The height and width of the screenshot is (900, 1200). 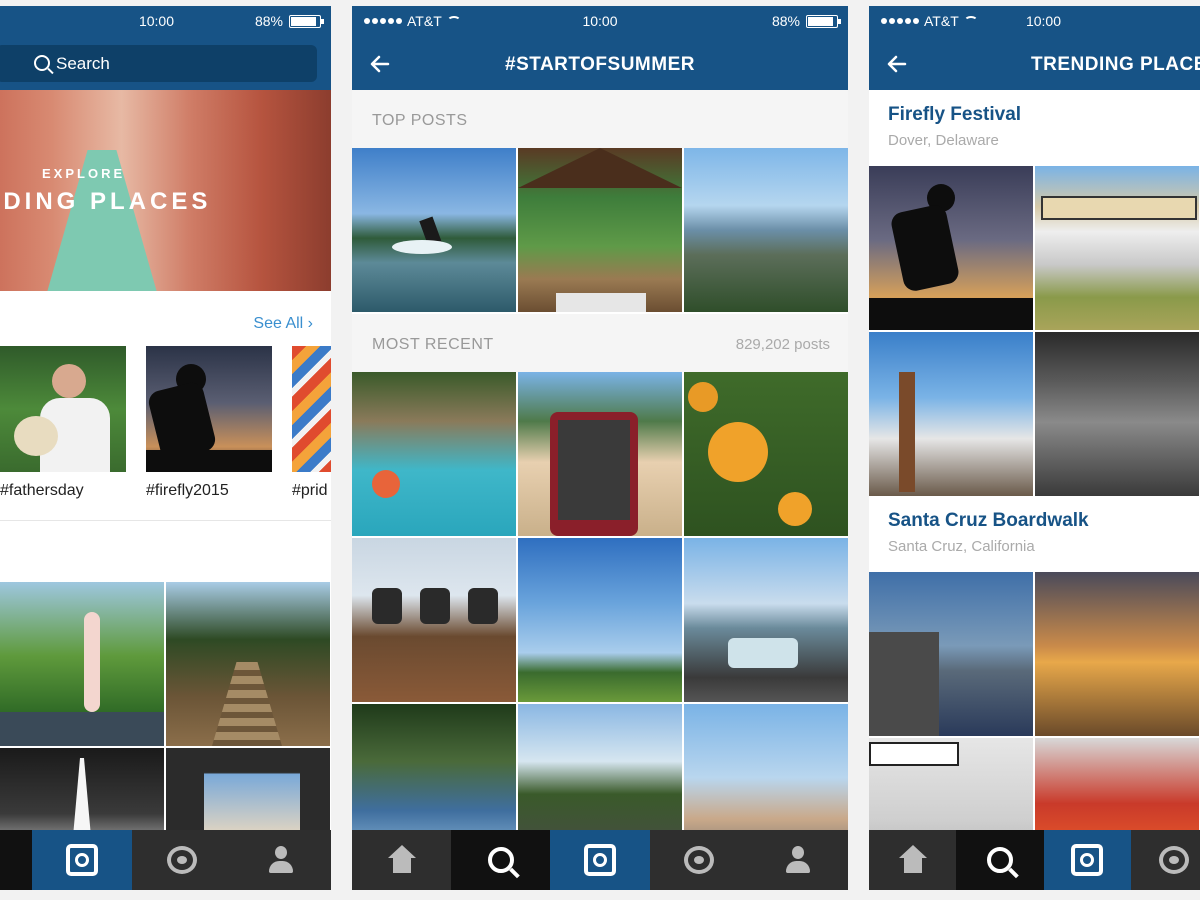 I want to click on place-header: Firefly Festival Dover, Delaware, so click(x=1034, y=128).